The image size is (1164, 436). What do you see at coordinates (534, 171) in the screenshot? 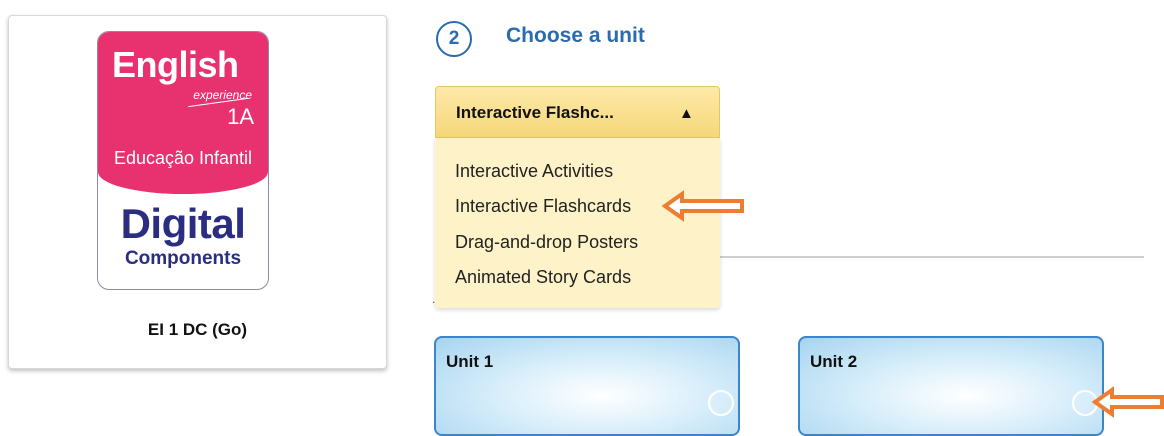
I see `menu-item-interactive-activities: Interactive Activities` at bounding box center [534, 171].